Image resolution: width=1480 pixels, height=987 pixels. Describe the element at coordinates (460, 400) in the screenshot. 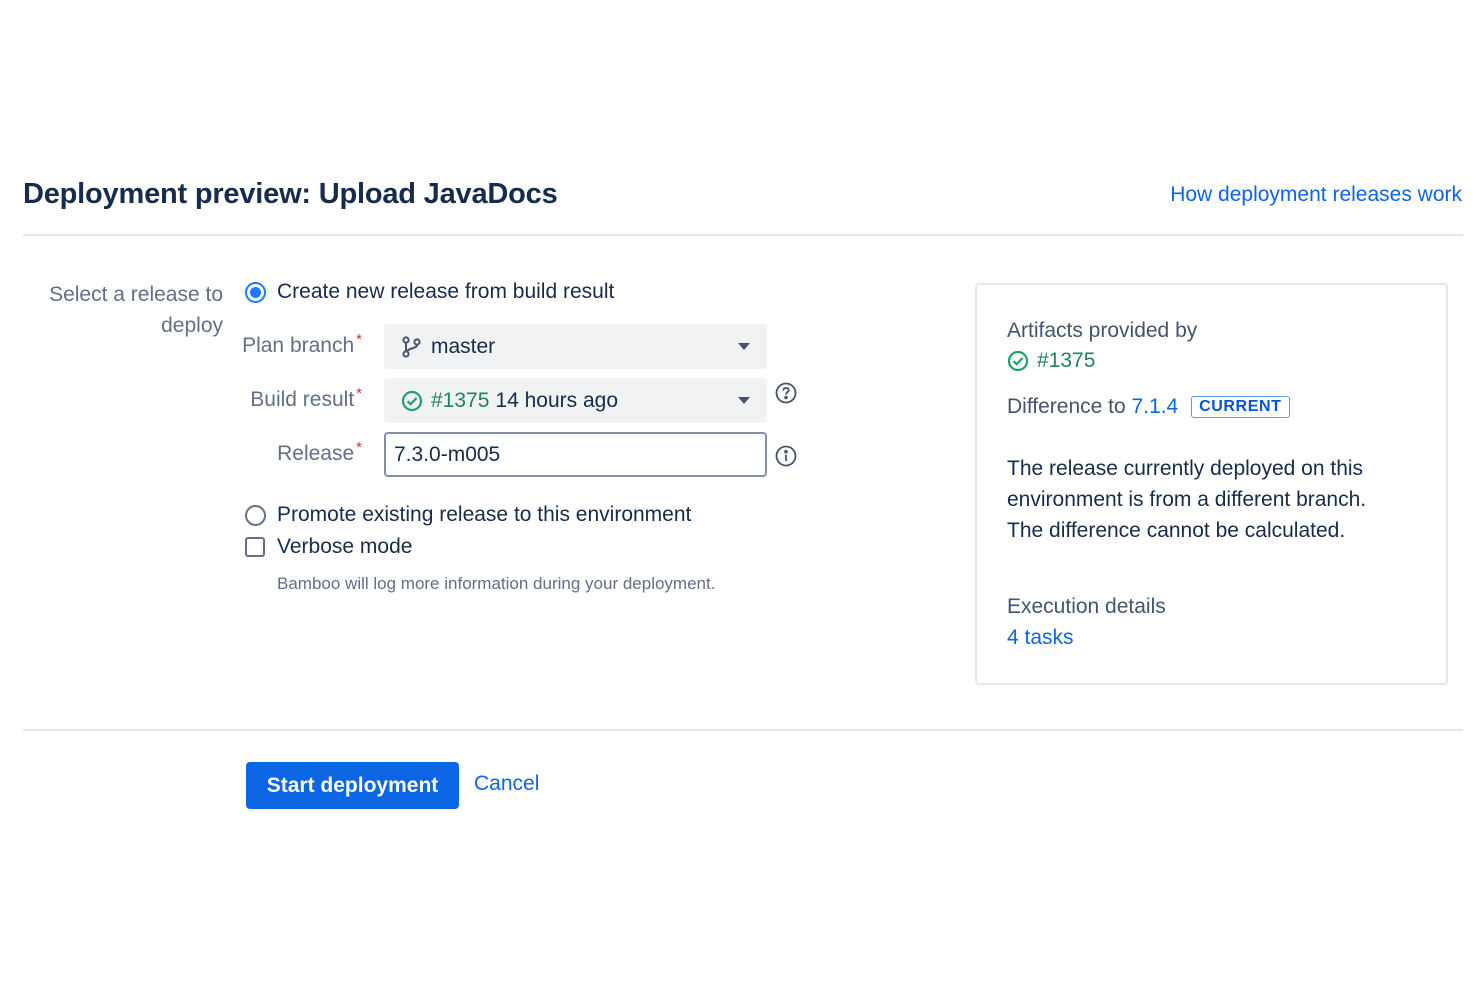

I see `build-result-number: #1375` at that location.